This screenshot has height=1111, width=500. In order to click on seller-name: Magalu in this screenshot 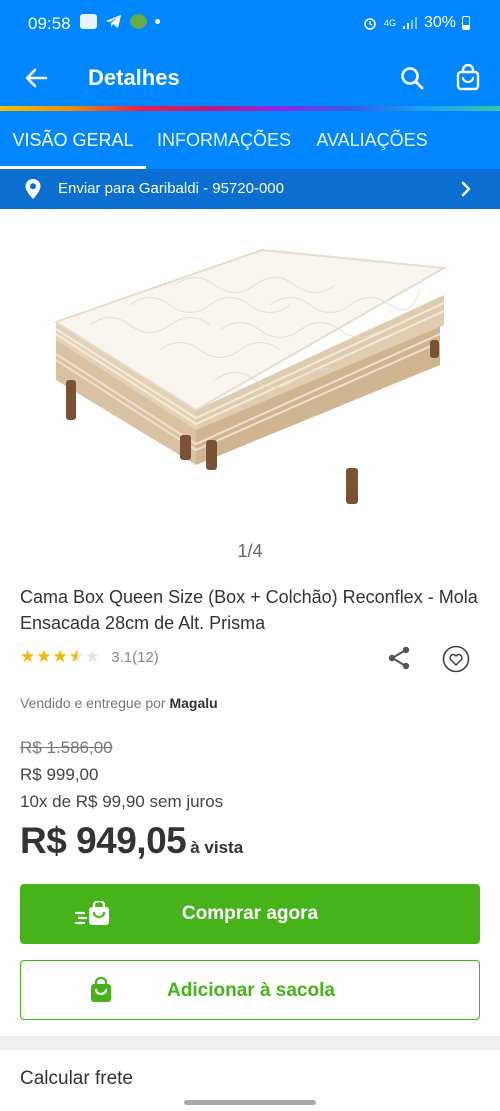, I will do `click(193, 703)`.